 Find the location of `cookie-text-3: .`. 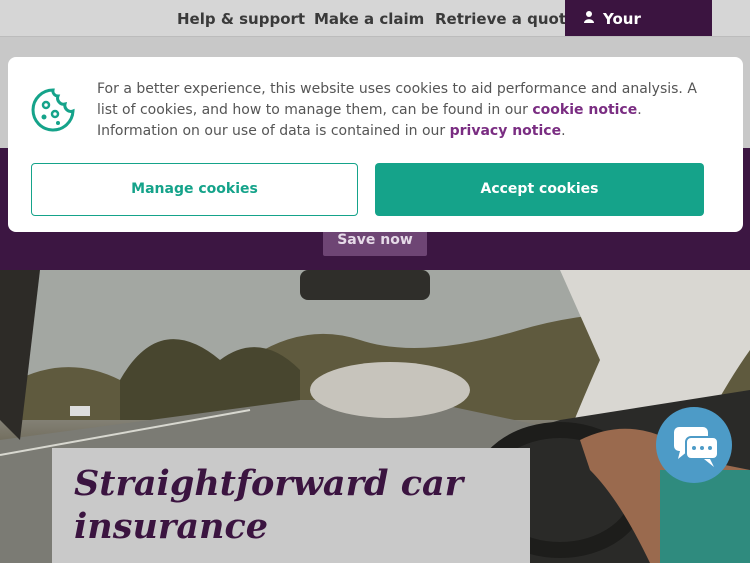

cookie-text-3: . is located at coordinates (563, 131).